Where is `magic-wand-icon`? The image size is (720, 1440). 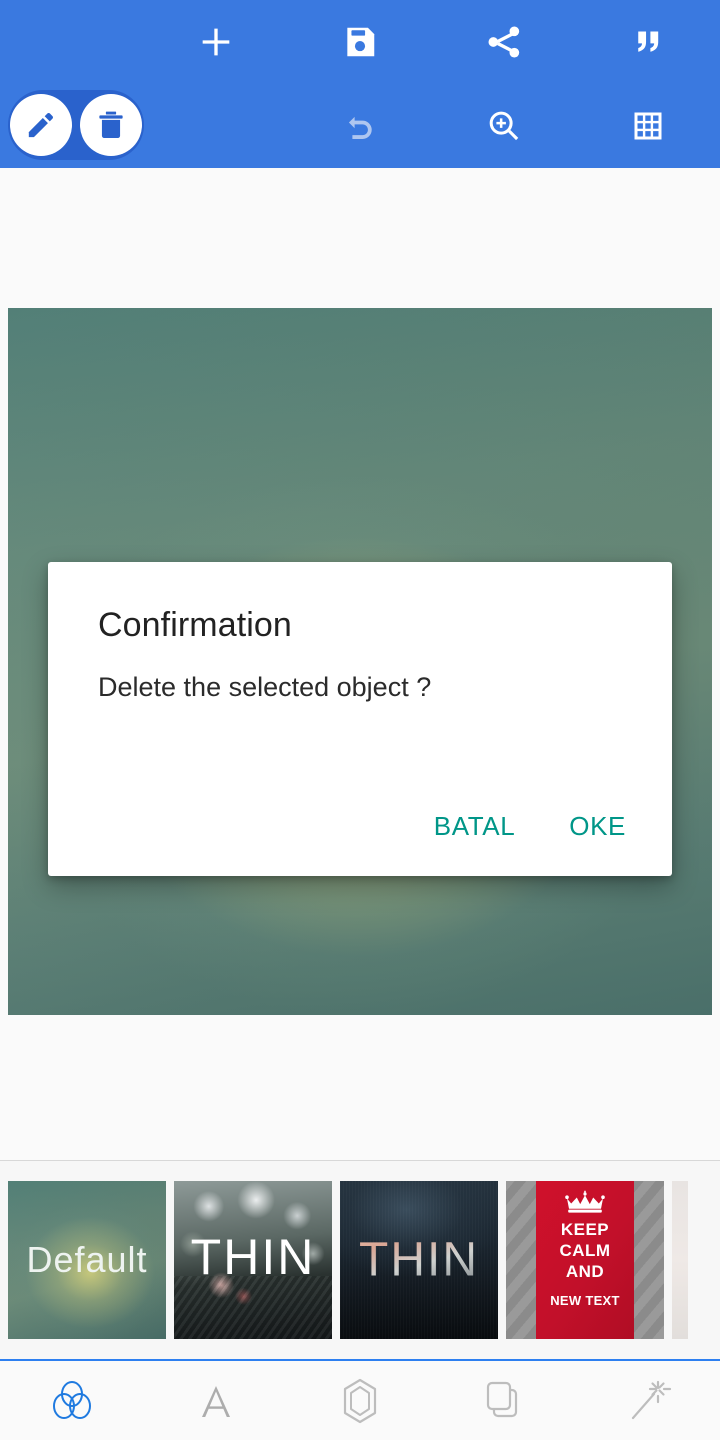
magic-wand-icon is located at coordinates (648, 1401).